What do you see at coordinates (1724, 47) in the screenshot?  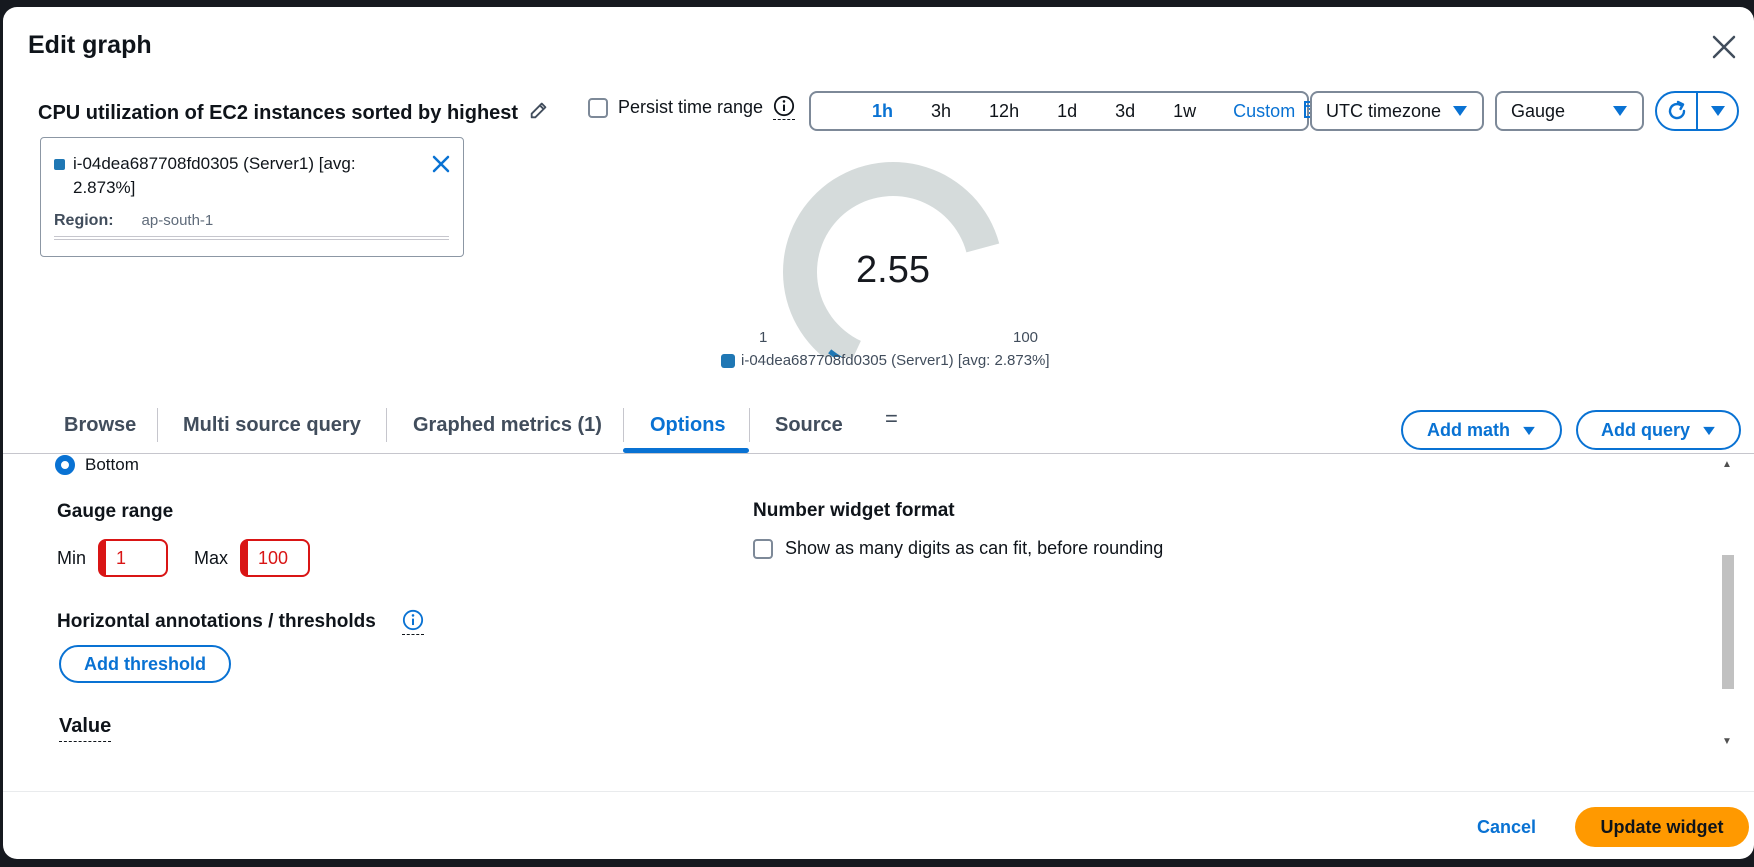 I see `close-icon` at bounding box center [1724, 47].